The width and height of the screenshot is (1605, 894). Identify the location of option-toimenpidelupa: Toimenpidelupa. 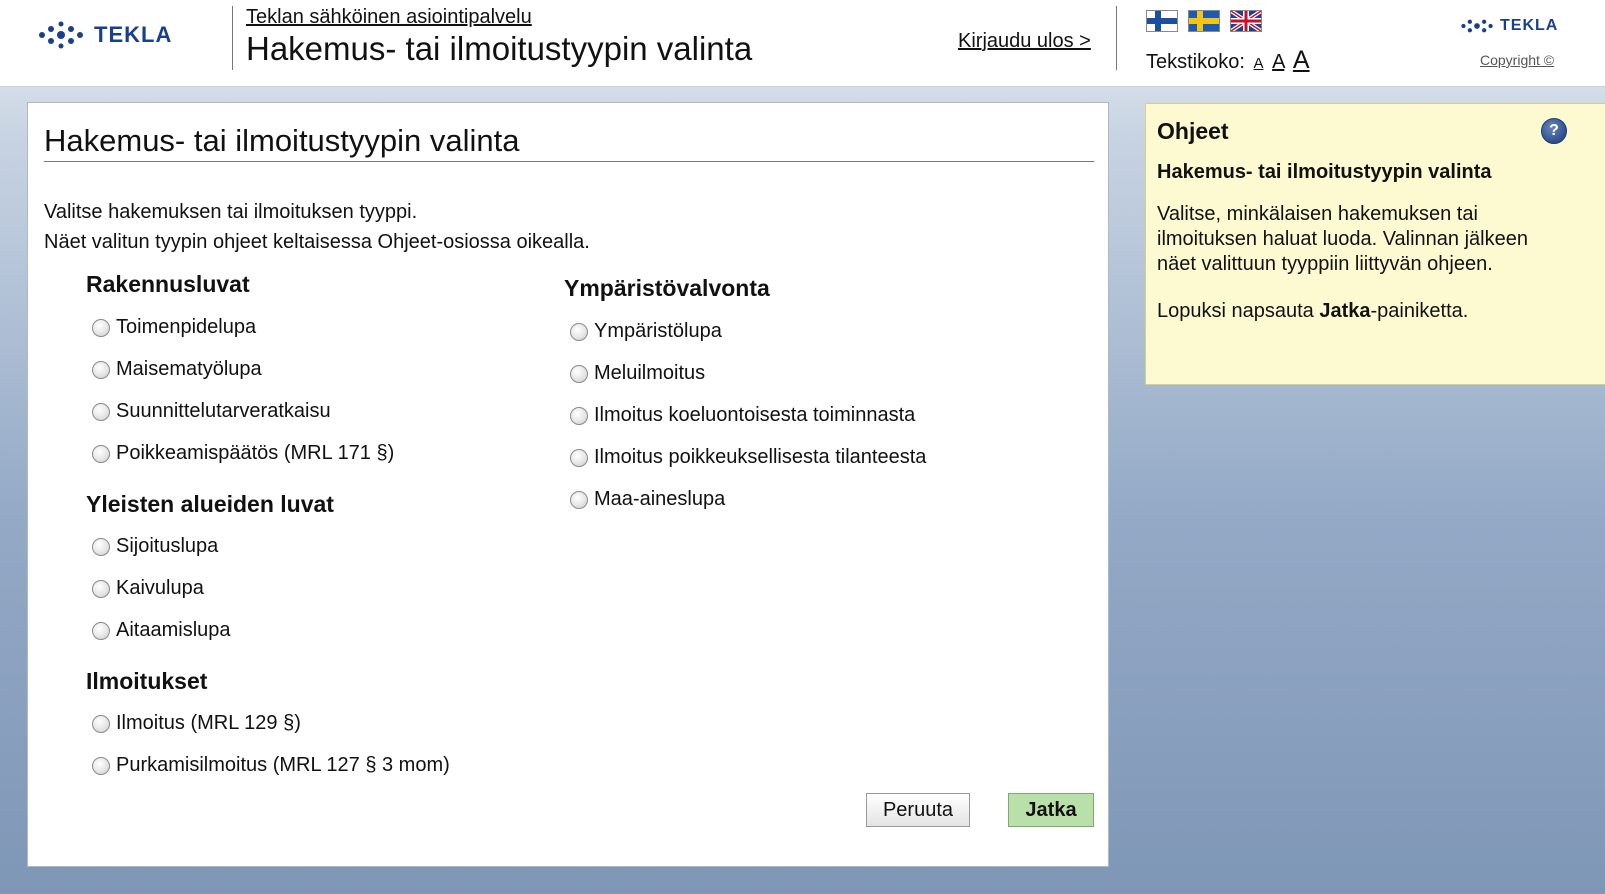
(174, 327).